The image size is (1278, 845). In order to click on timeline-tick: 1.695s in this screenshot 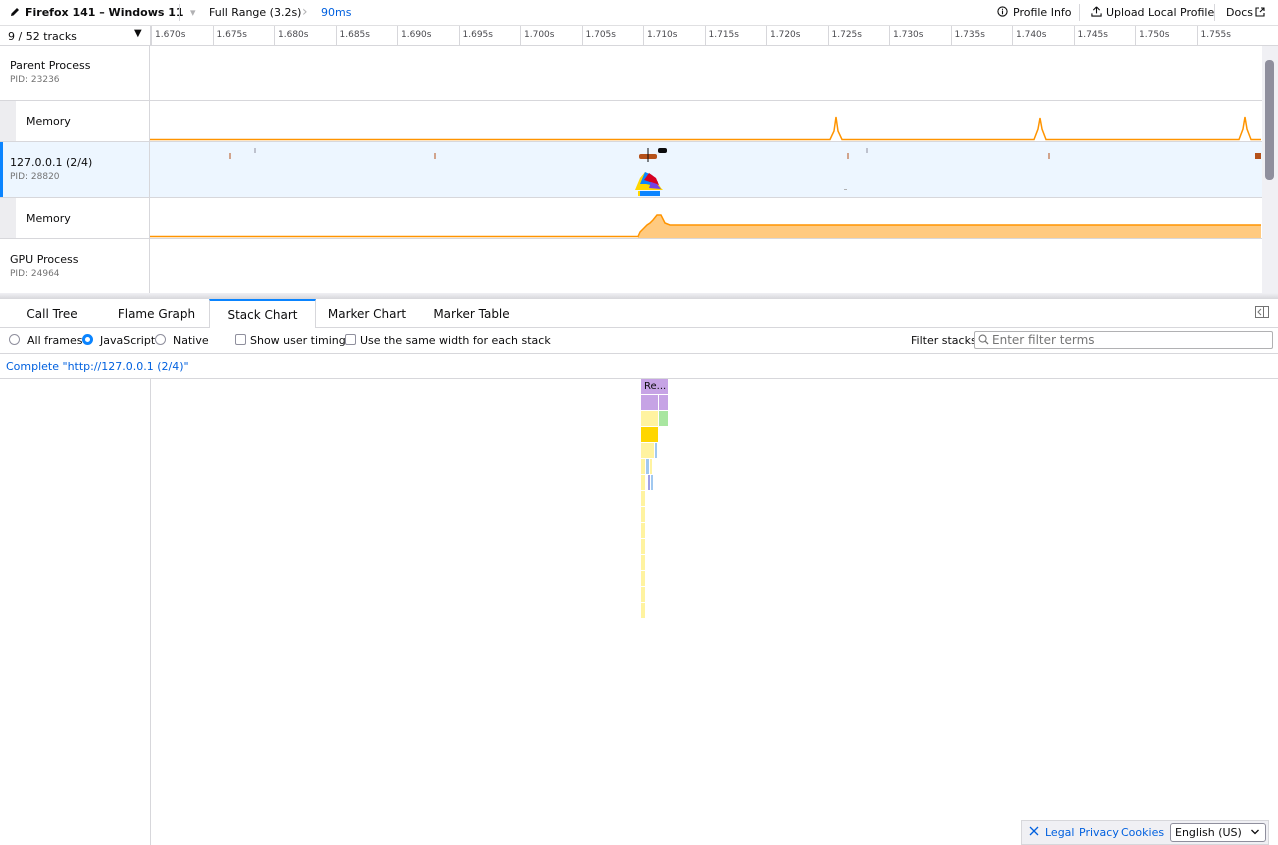, I will do `click(475, 35)`.